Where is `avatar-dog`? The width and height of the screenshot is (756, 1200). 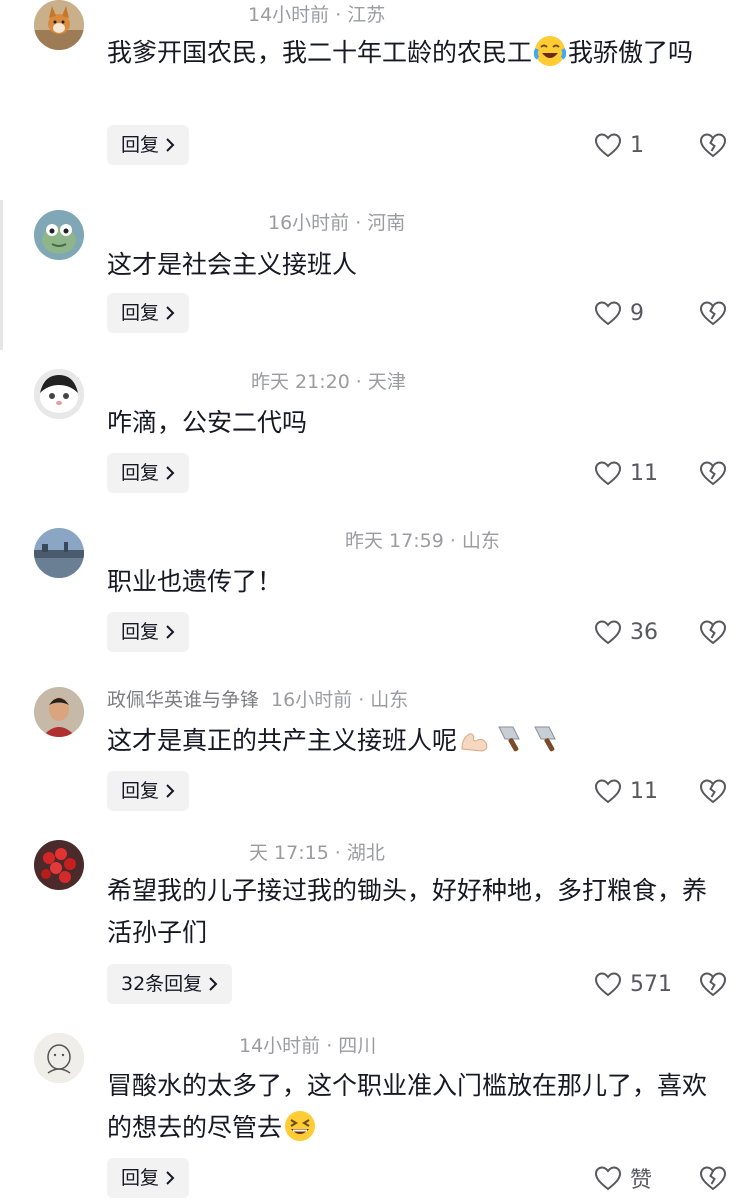
avatar-dog is located at coordinates (59, 25).